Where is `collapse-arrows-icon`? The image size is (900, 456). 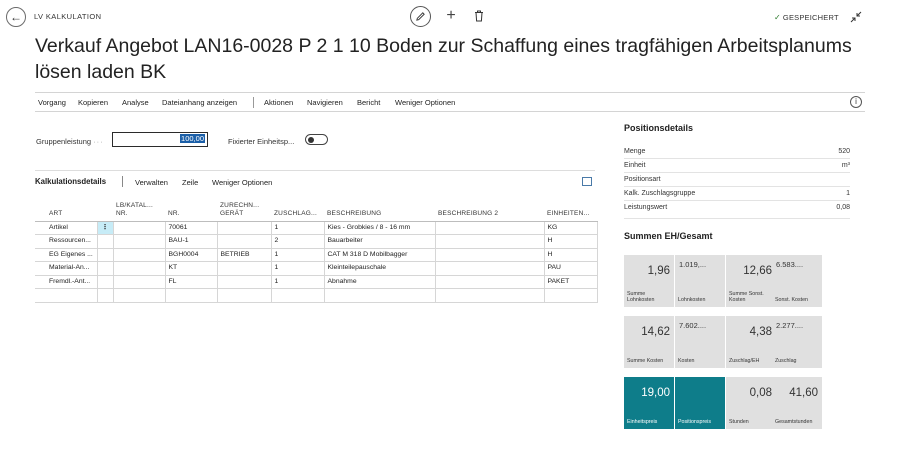 collapse-arrows-icon is located at coordinates (857, 17).